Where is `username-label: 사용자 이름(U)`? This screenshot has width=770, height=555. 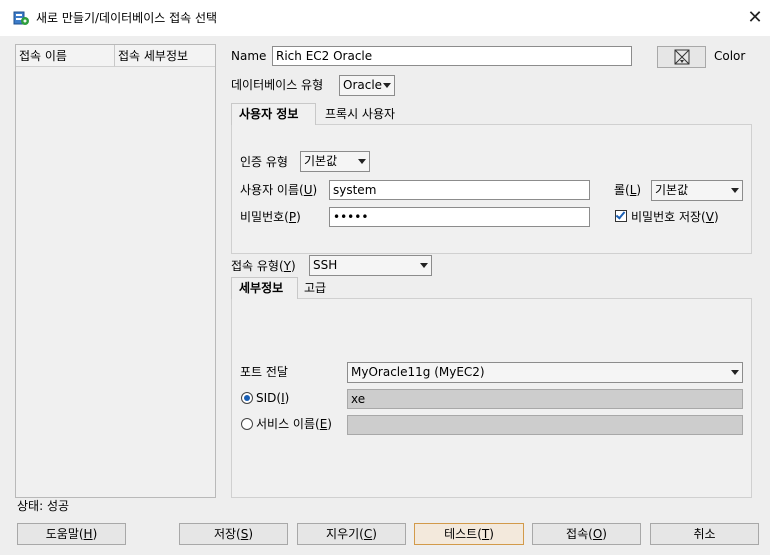 username-label: 사용자 이름(U) is located at coordinates (279, 190).